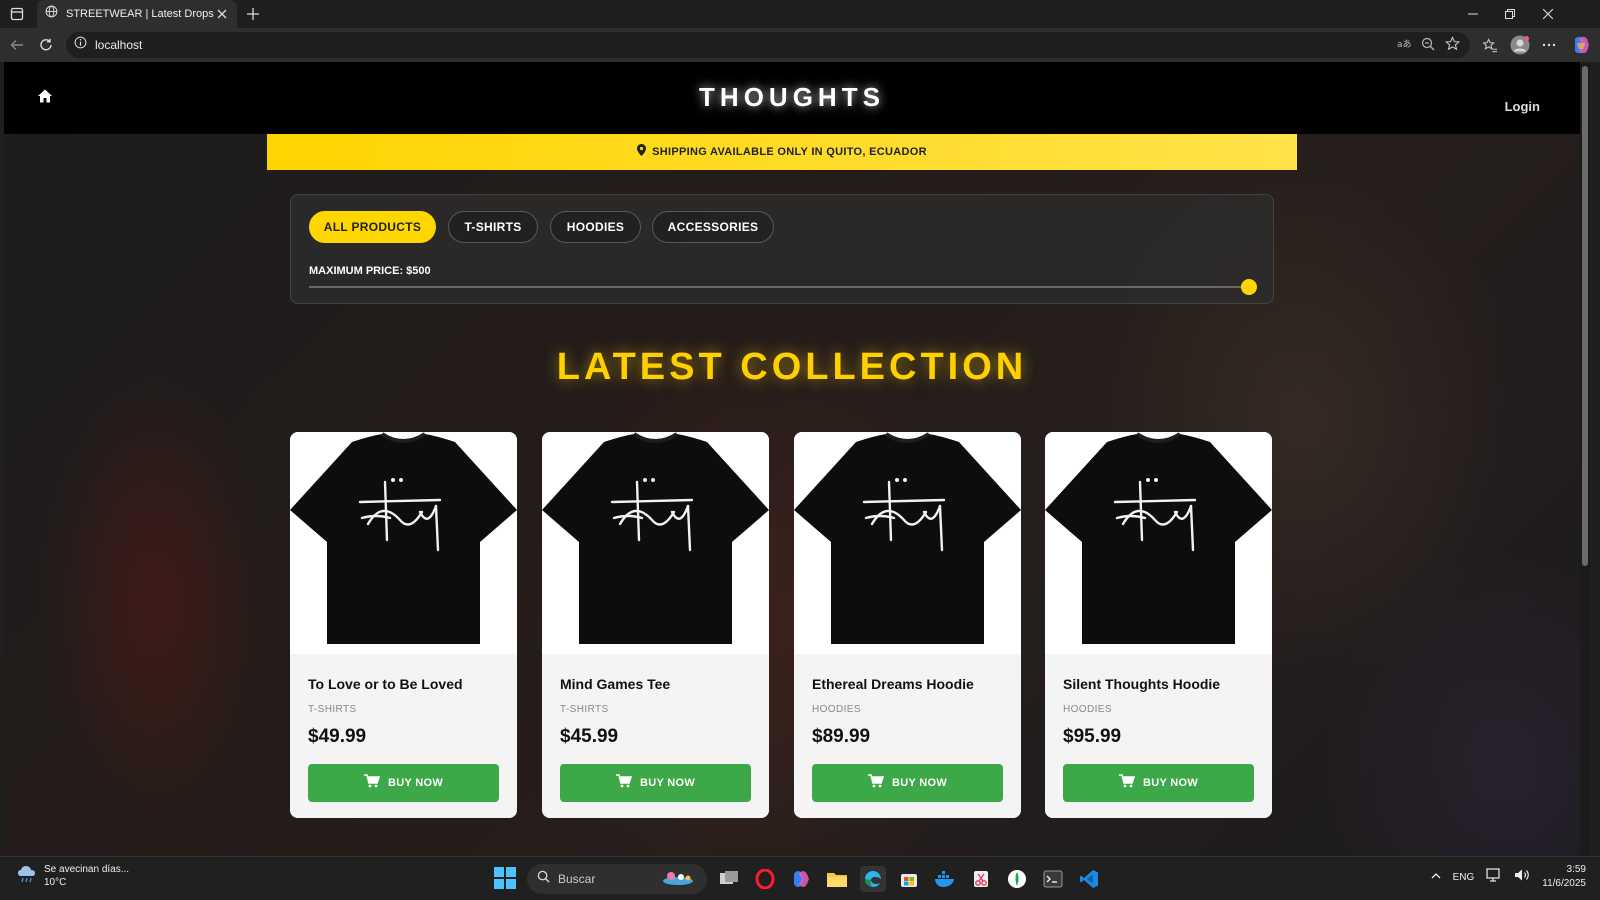  I want to click on favorite-star-icon, so click(1452, 46).